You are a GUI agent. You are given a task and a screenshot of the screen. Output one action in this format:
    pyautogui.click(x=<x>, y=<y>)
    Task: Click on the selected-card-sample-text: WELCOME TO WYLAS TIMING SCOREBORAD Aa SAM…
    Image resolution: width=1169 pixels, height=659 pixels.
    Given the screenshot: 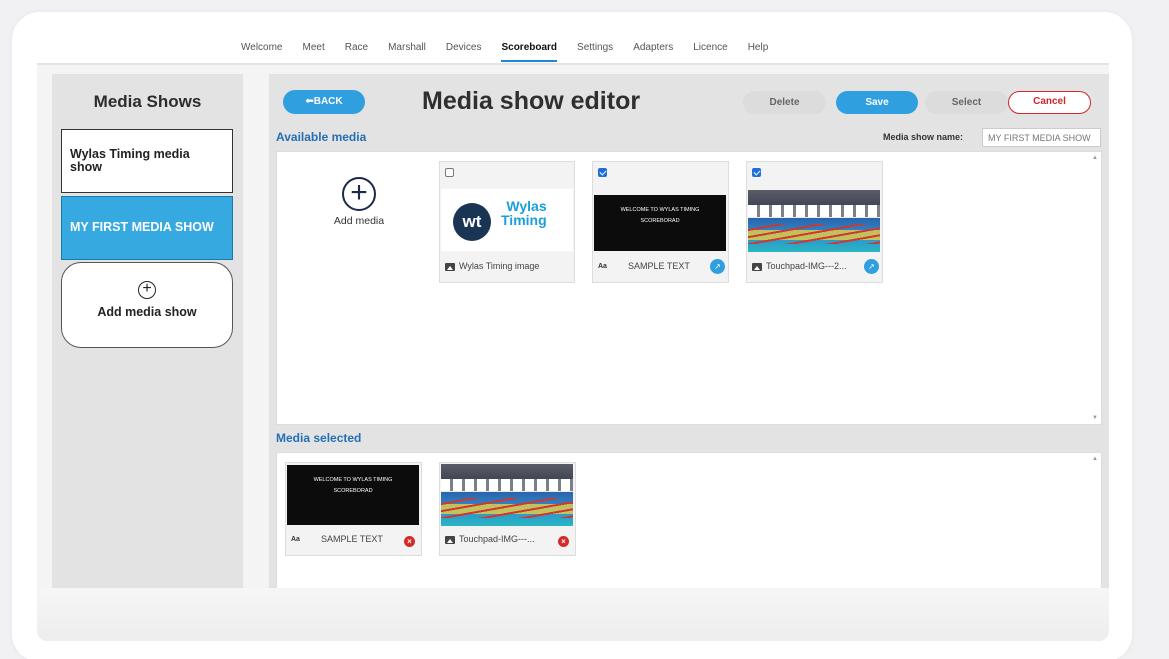 What is the action you would take?
    pyautogui.click(x=353, y=509)
    